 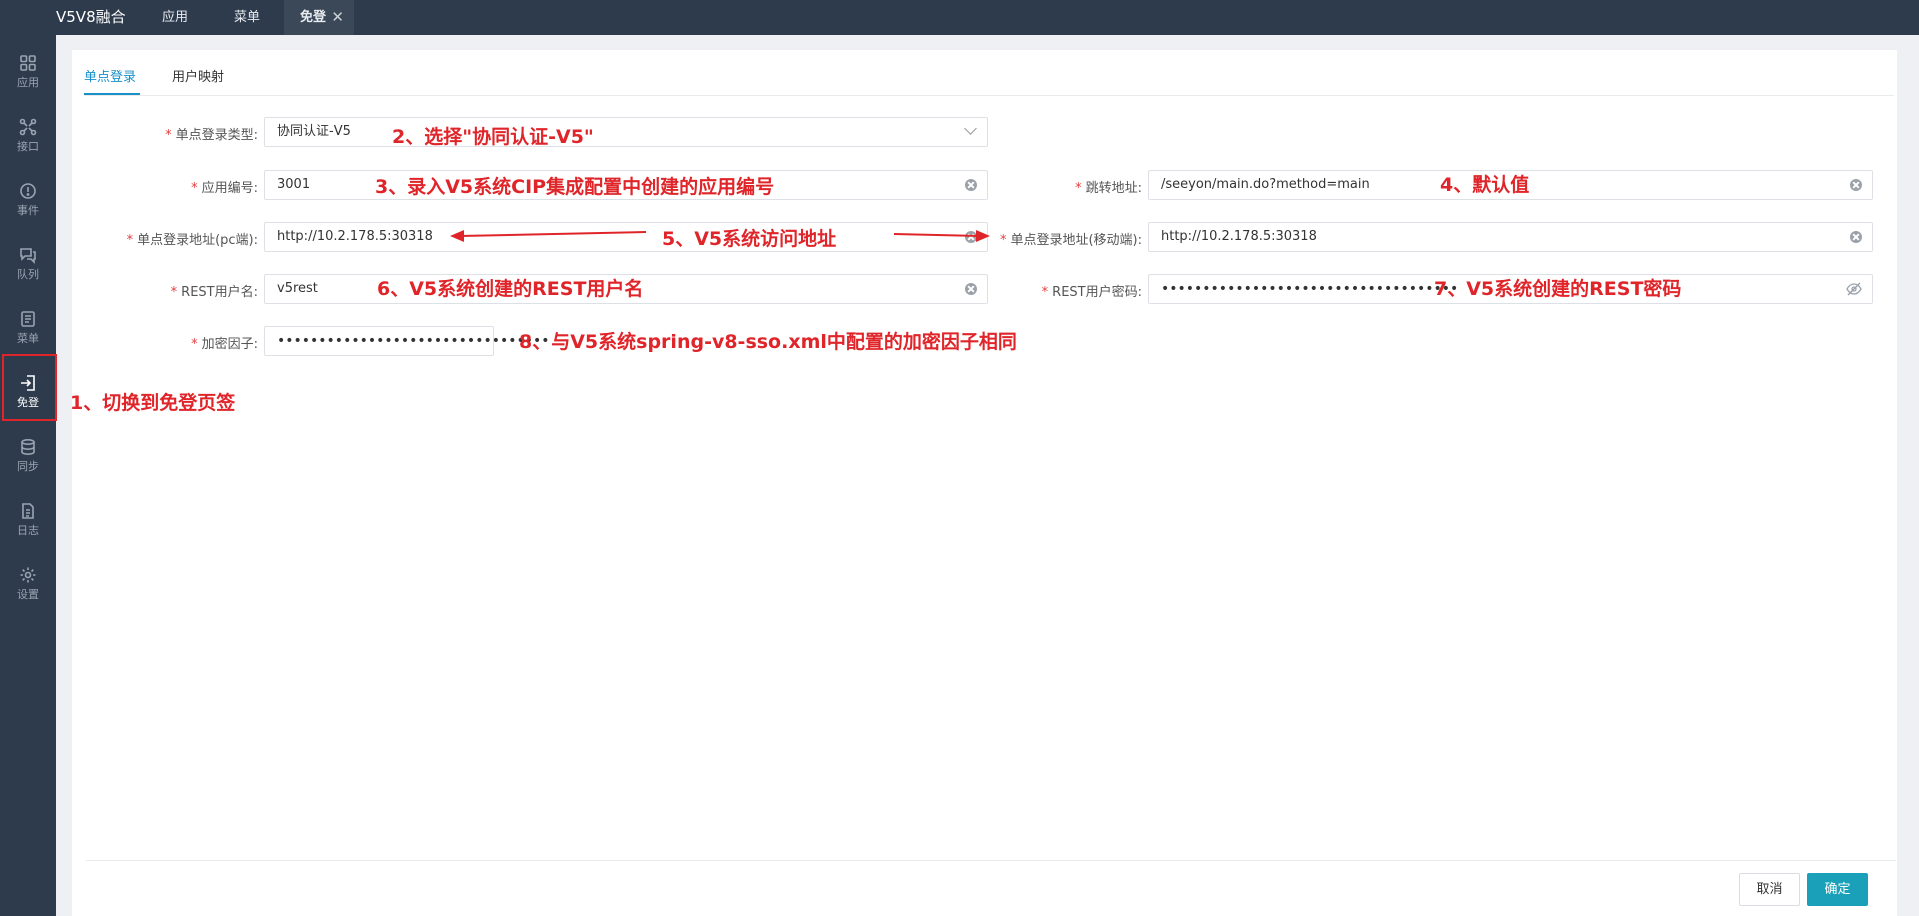 I want to click on sidebar-item-settings: 设置, so click(x=28, y=584).